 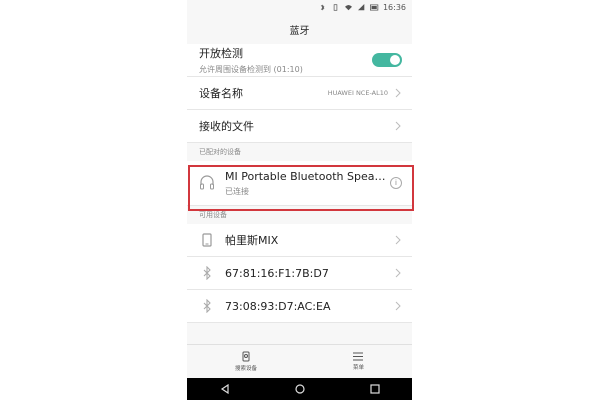 I want to click on available-device-row: 73:08:93:D7:AC:EA, so click(x=299, y=306).